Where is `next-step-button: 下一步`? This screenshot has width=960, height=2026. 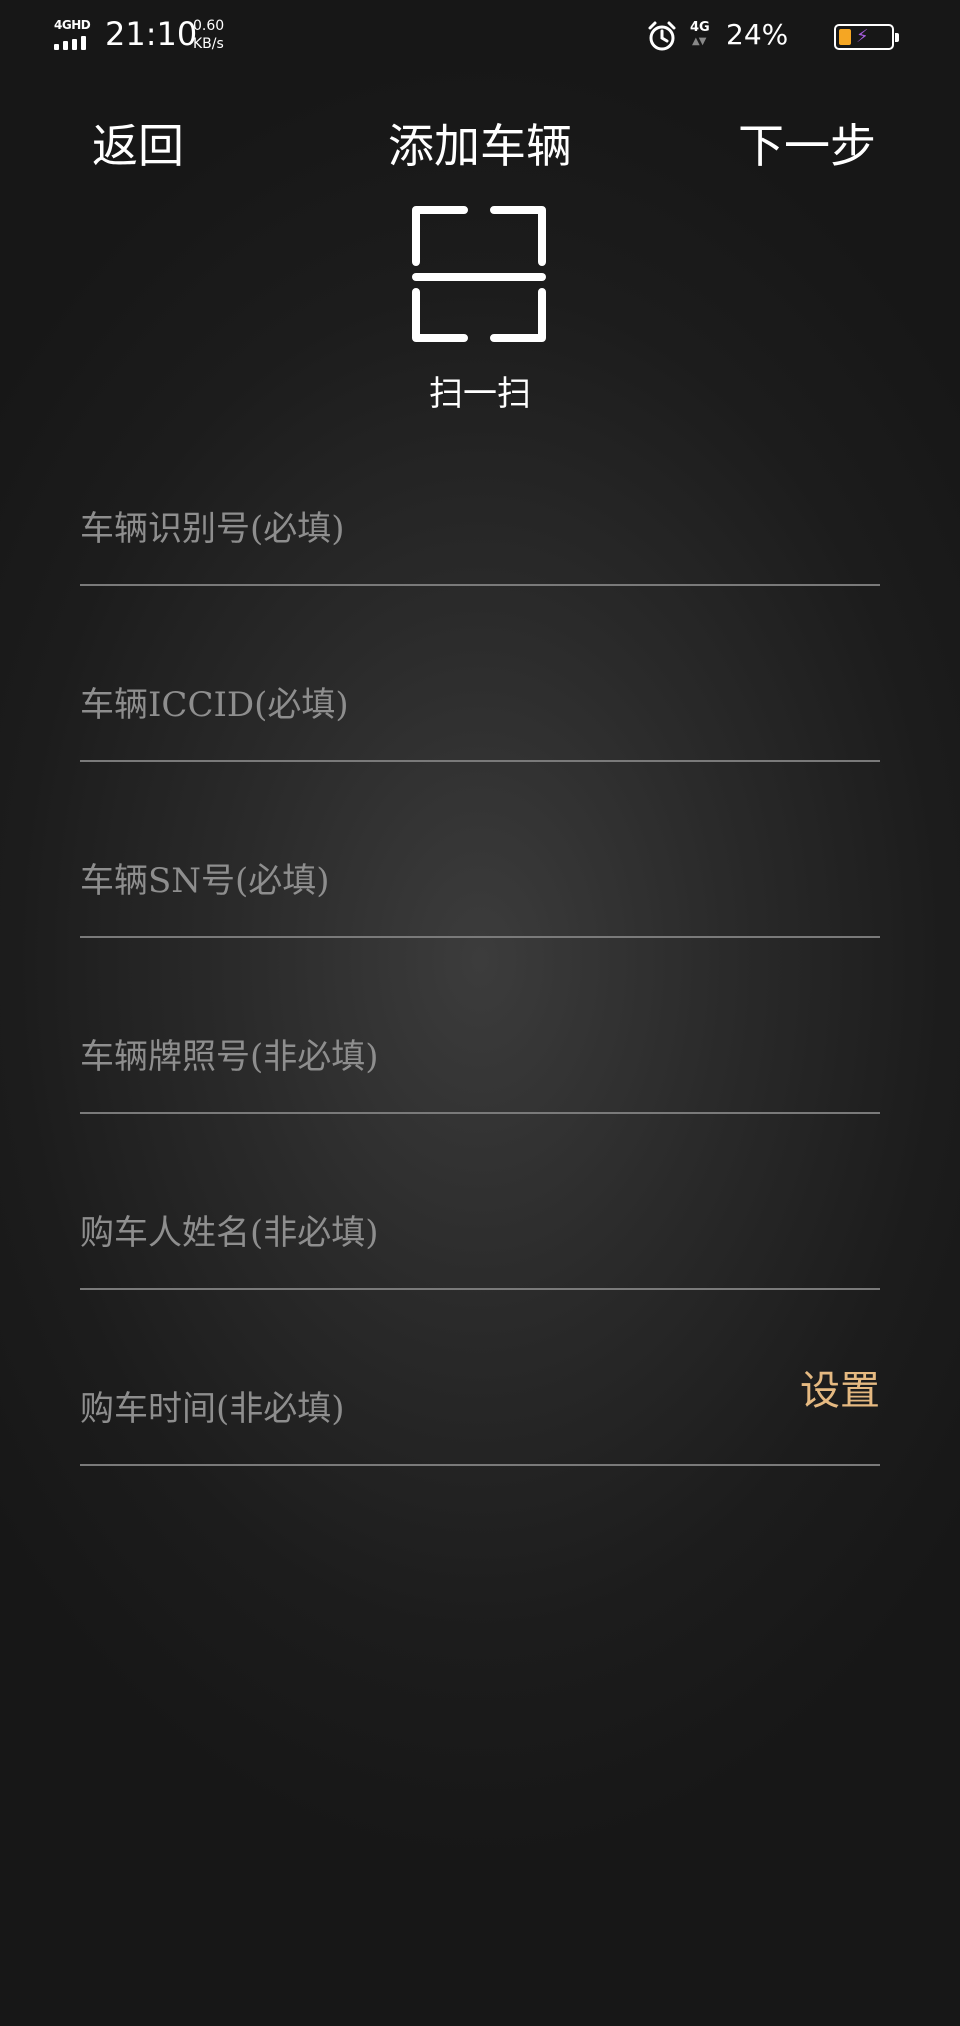 next-step-button: 下一步 is located at coordinates (807, 143).